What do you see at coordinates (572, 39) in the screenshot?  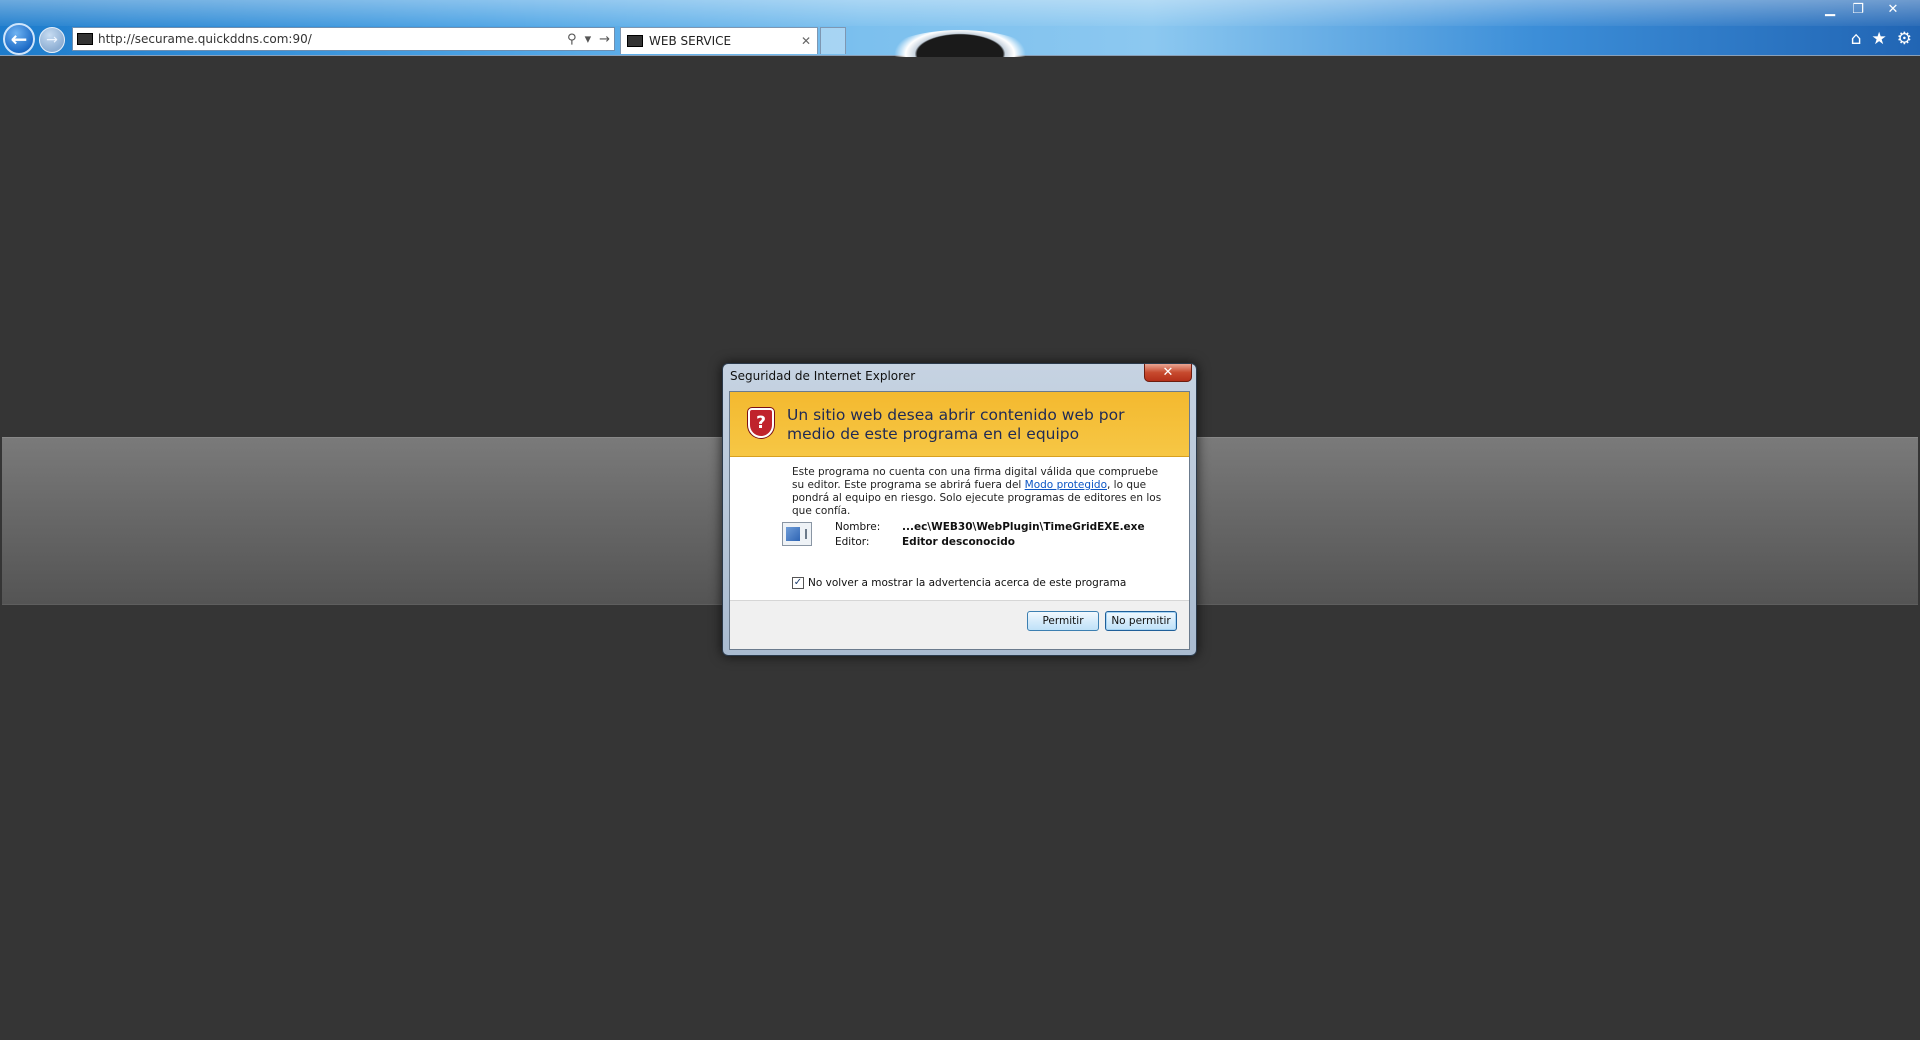 I see `search-icon: ⚲` at bounding box center [572, 39].